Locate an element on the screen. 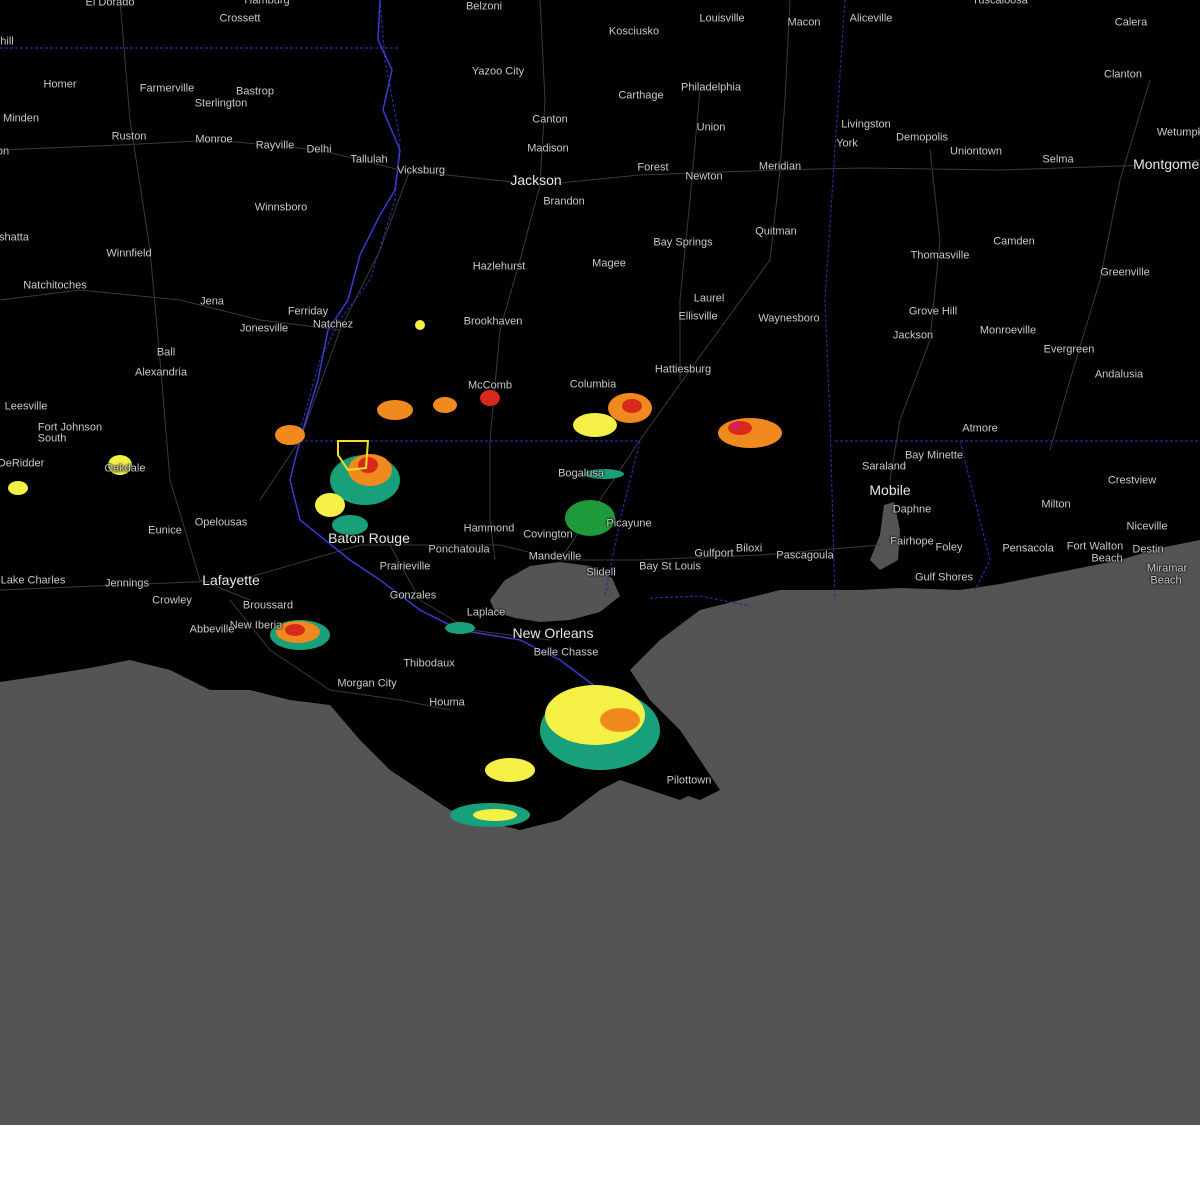  city-label: Foley is located at coordinates (949, 547).